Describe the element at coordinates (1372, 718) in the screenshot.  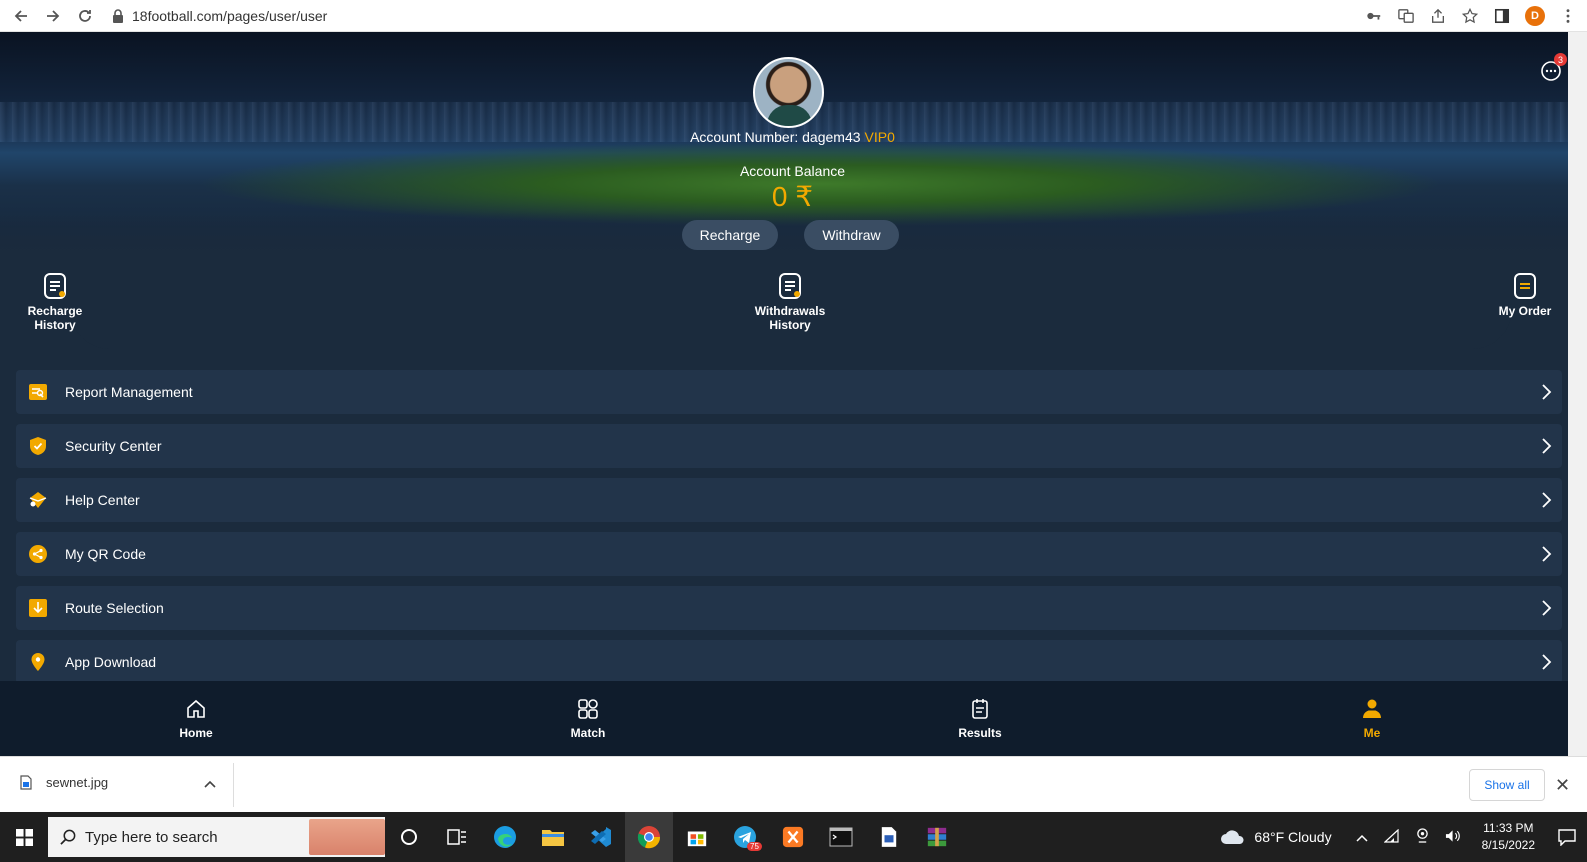
I see `nav-tab-me: Me` at that location.